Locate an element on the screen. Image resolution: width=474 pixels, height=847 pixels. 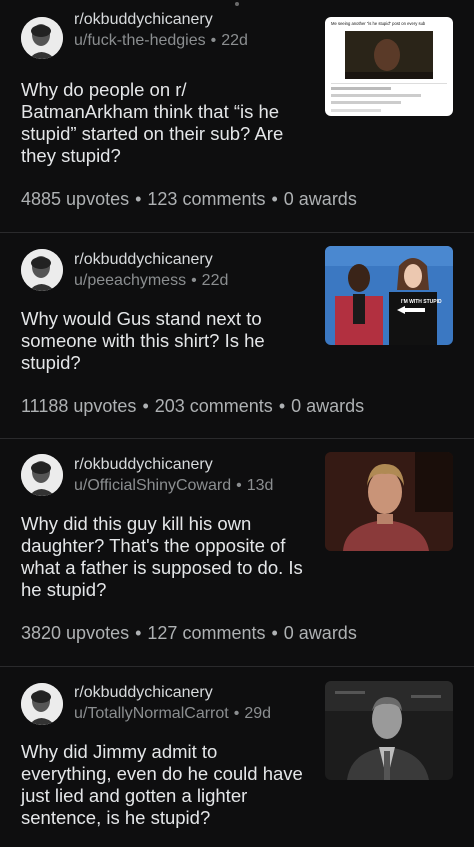
post-age: 13d is located at coordinates (260, 485).